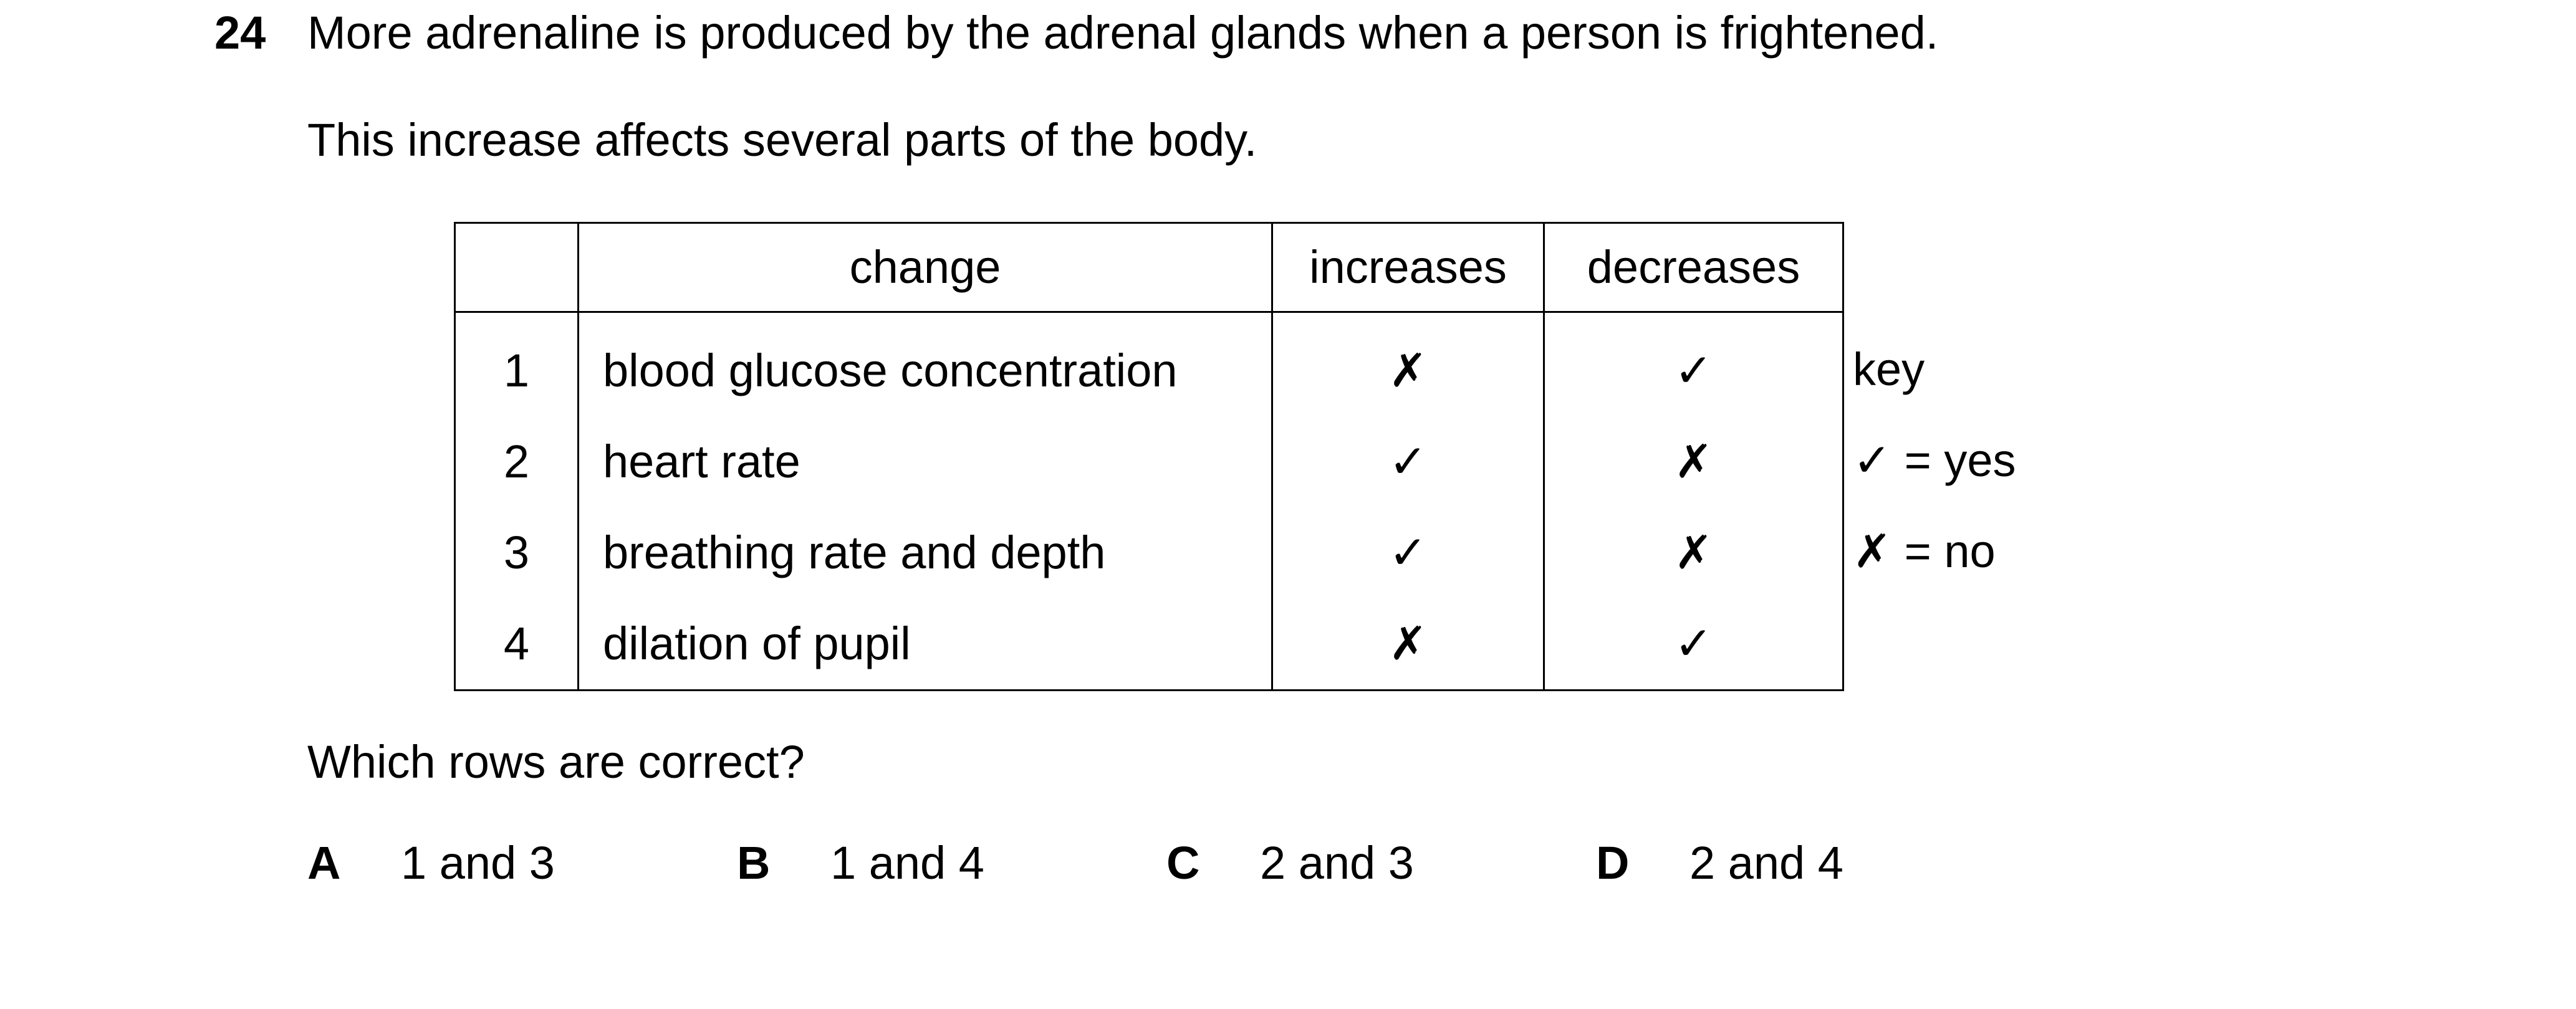 Image resolution: width=2576 pixels, height=1009 pixels. I want to click on table-row: 1 blood glucose concentration ✗ ✓, so click(1149, 364).